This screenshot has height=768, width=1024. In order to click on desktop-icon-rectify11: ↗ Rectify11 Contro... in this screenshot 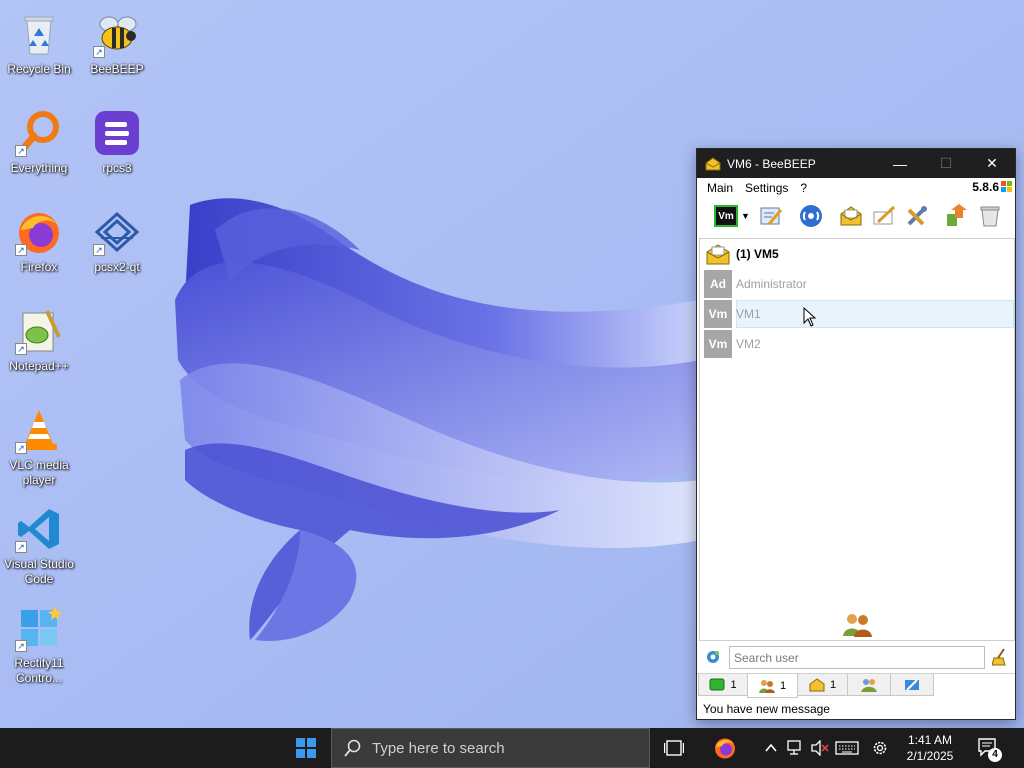, I will do `click(39, 648)`.